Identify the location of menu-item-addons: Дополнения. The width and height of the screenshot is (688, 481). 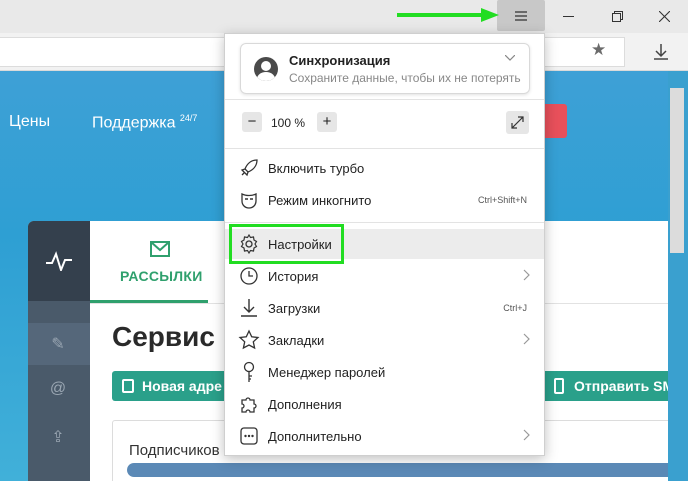
(384, 404).